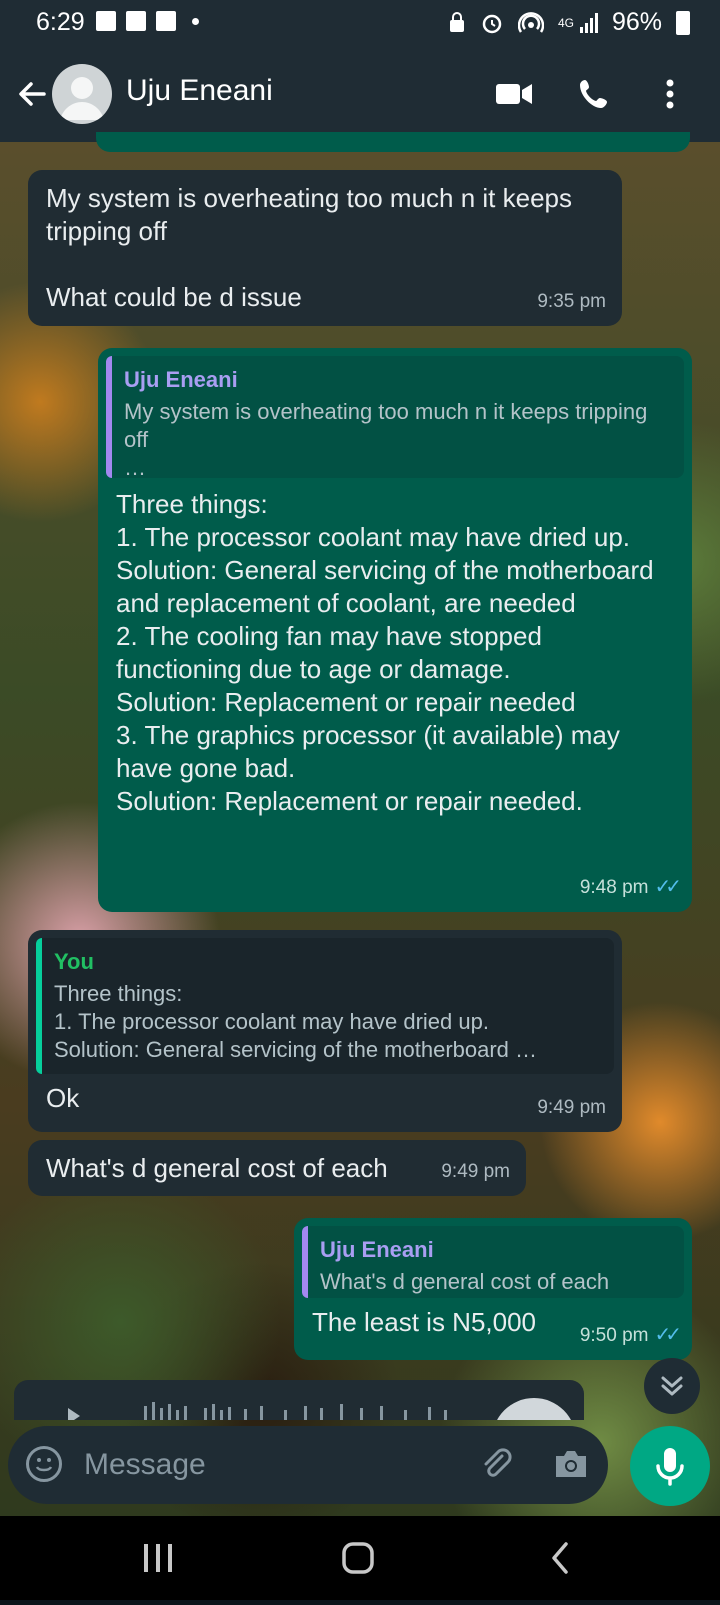 The height and width of the screenshot is (1605, 720). What do you see at coordinates (636, 22) in the screenshot?
I see `battery-percent: 96%` at bounding box center [636, 22].